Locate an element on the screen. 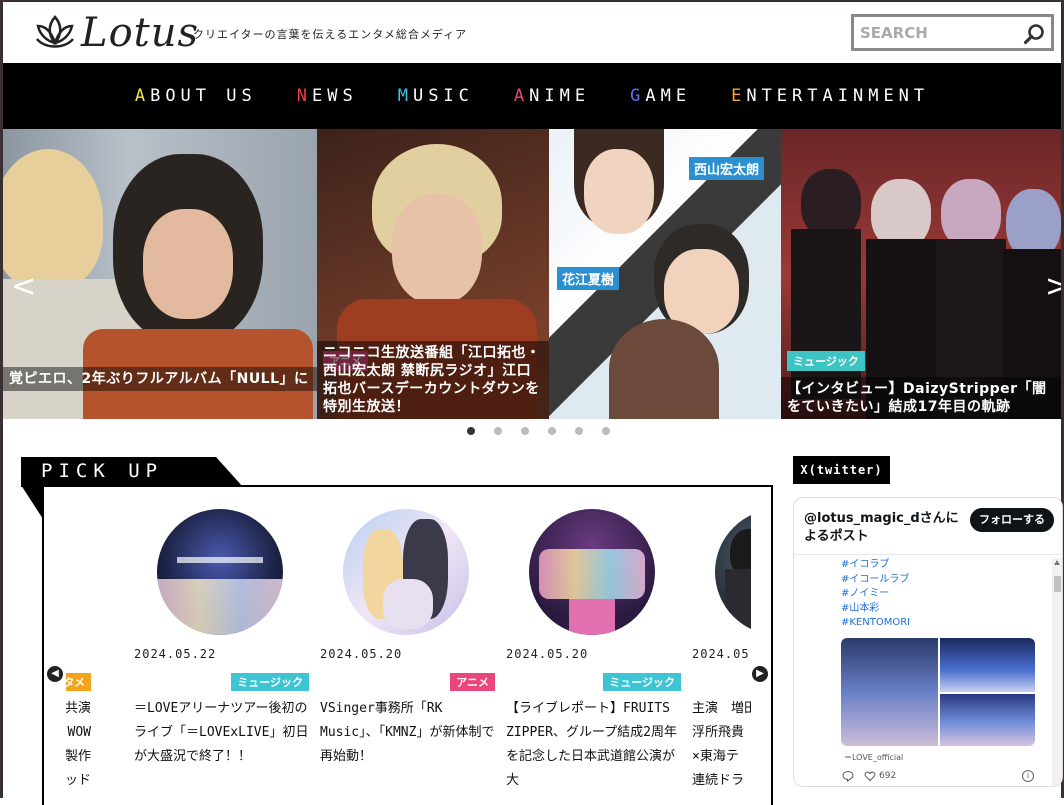 This screenshot has width=1064, height=805. nav-item: ENTERTAINMENT is located at coordinates (830, 96).